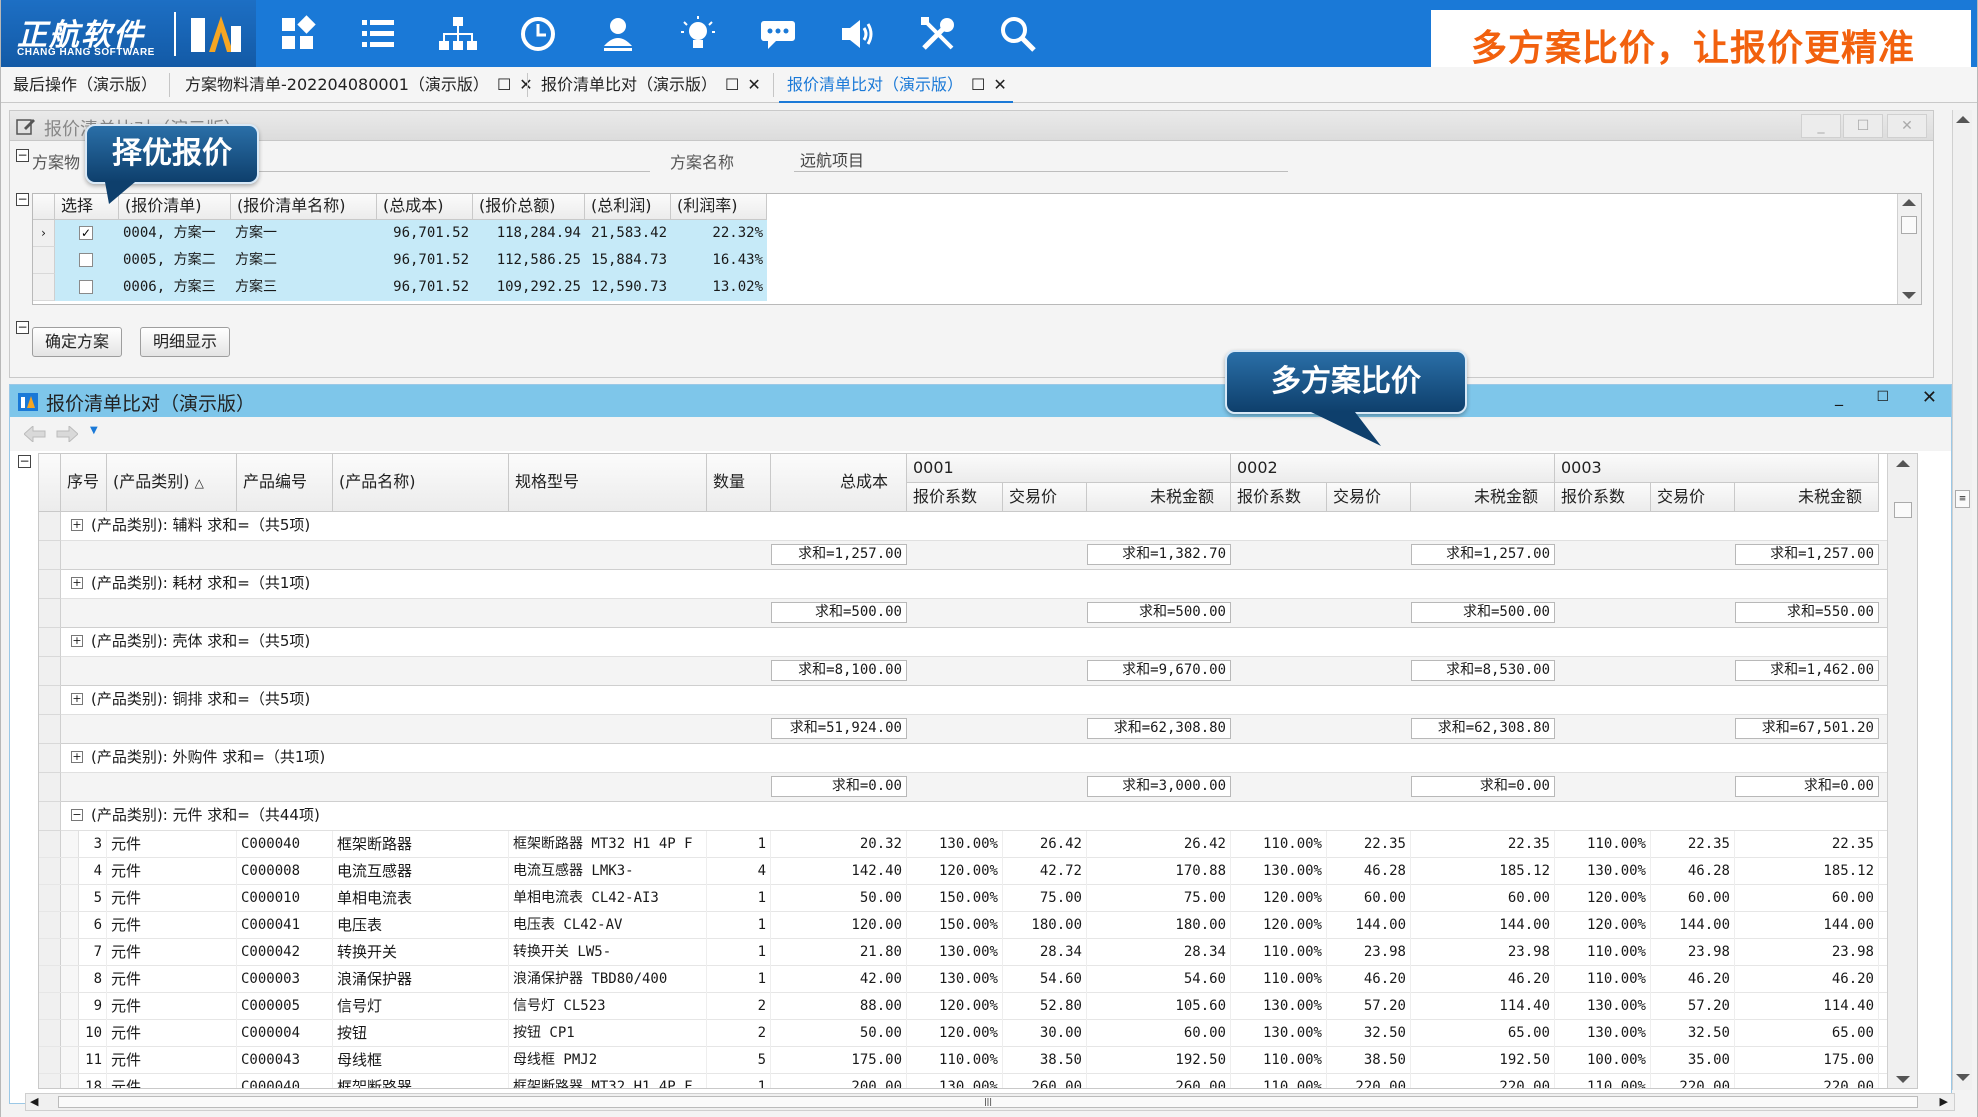 This screenshot has width=1978, height=1117. I want to click on back-arrow-icon, so click(35, 434).